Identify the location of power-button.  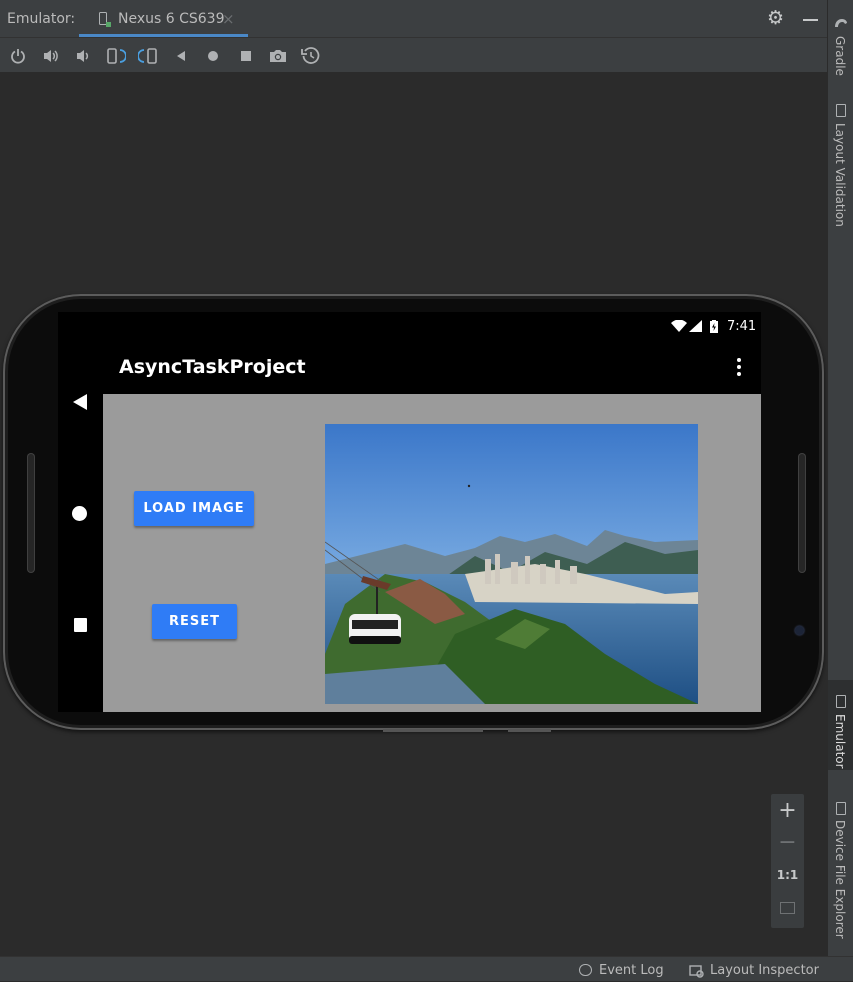
(529, 730).